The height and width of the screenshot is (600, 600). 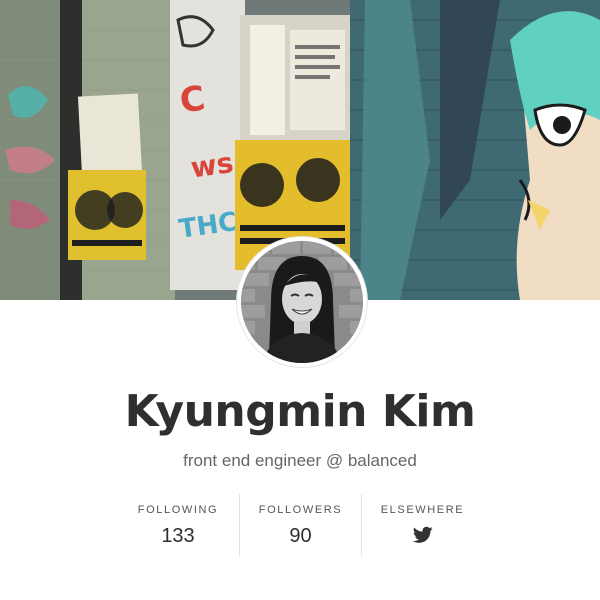 I want to click on stat-following-label: FOLLOWING, so click(x=178, y=510).